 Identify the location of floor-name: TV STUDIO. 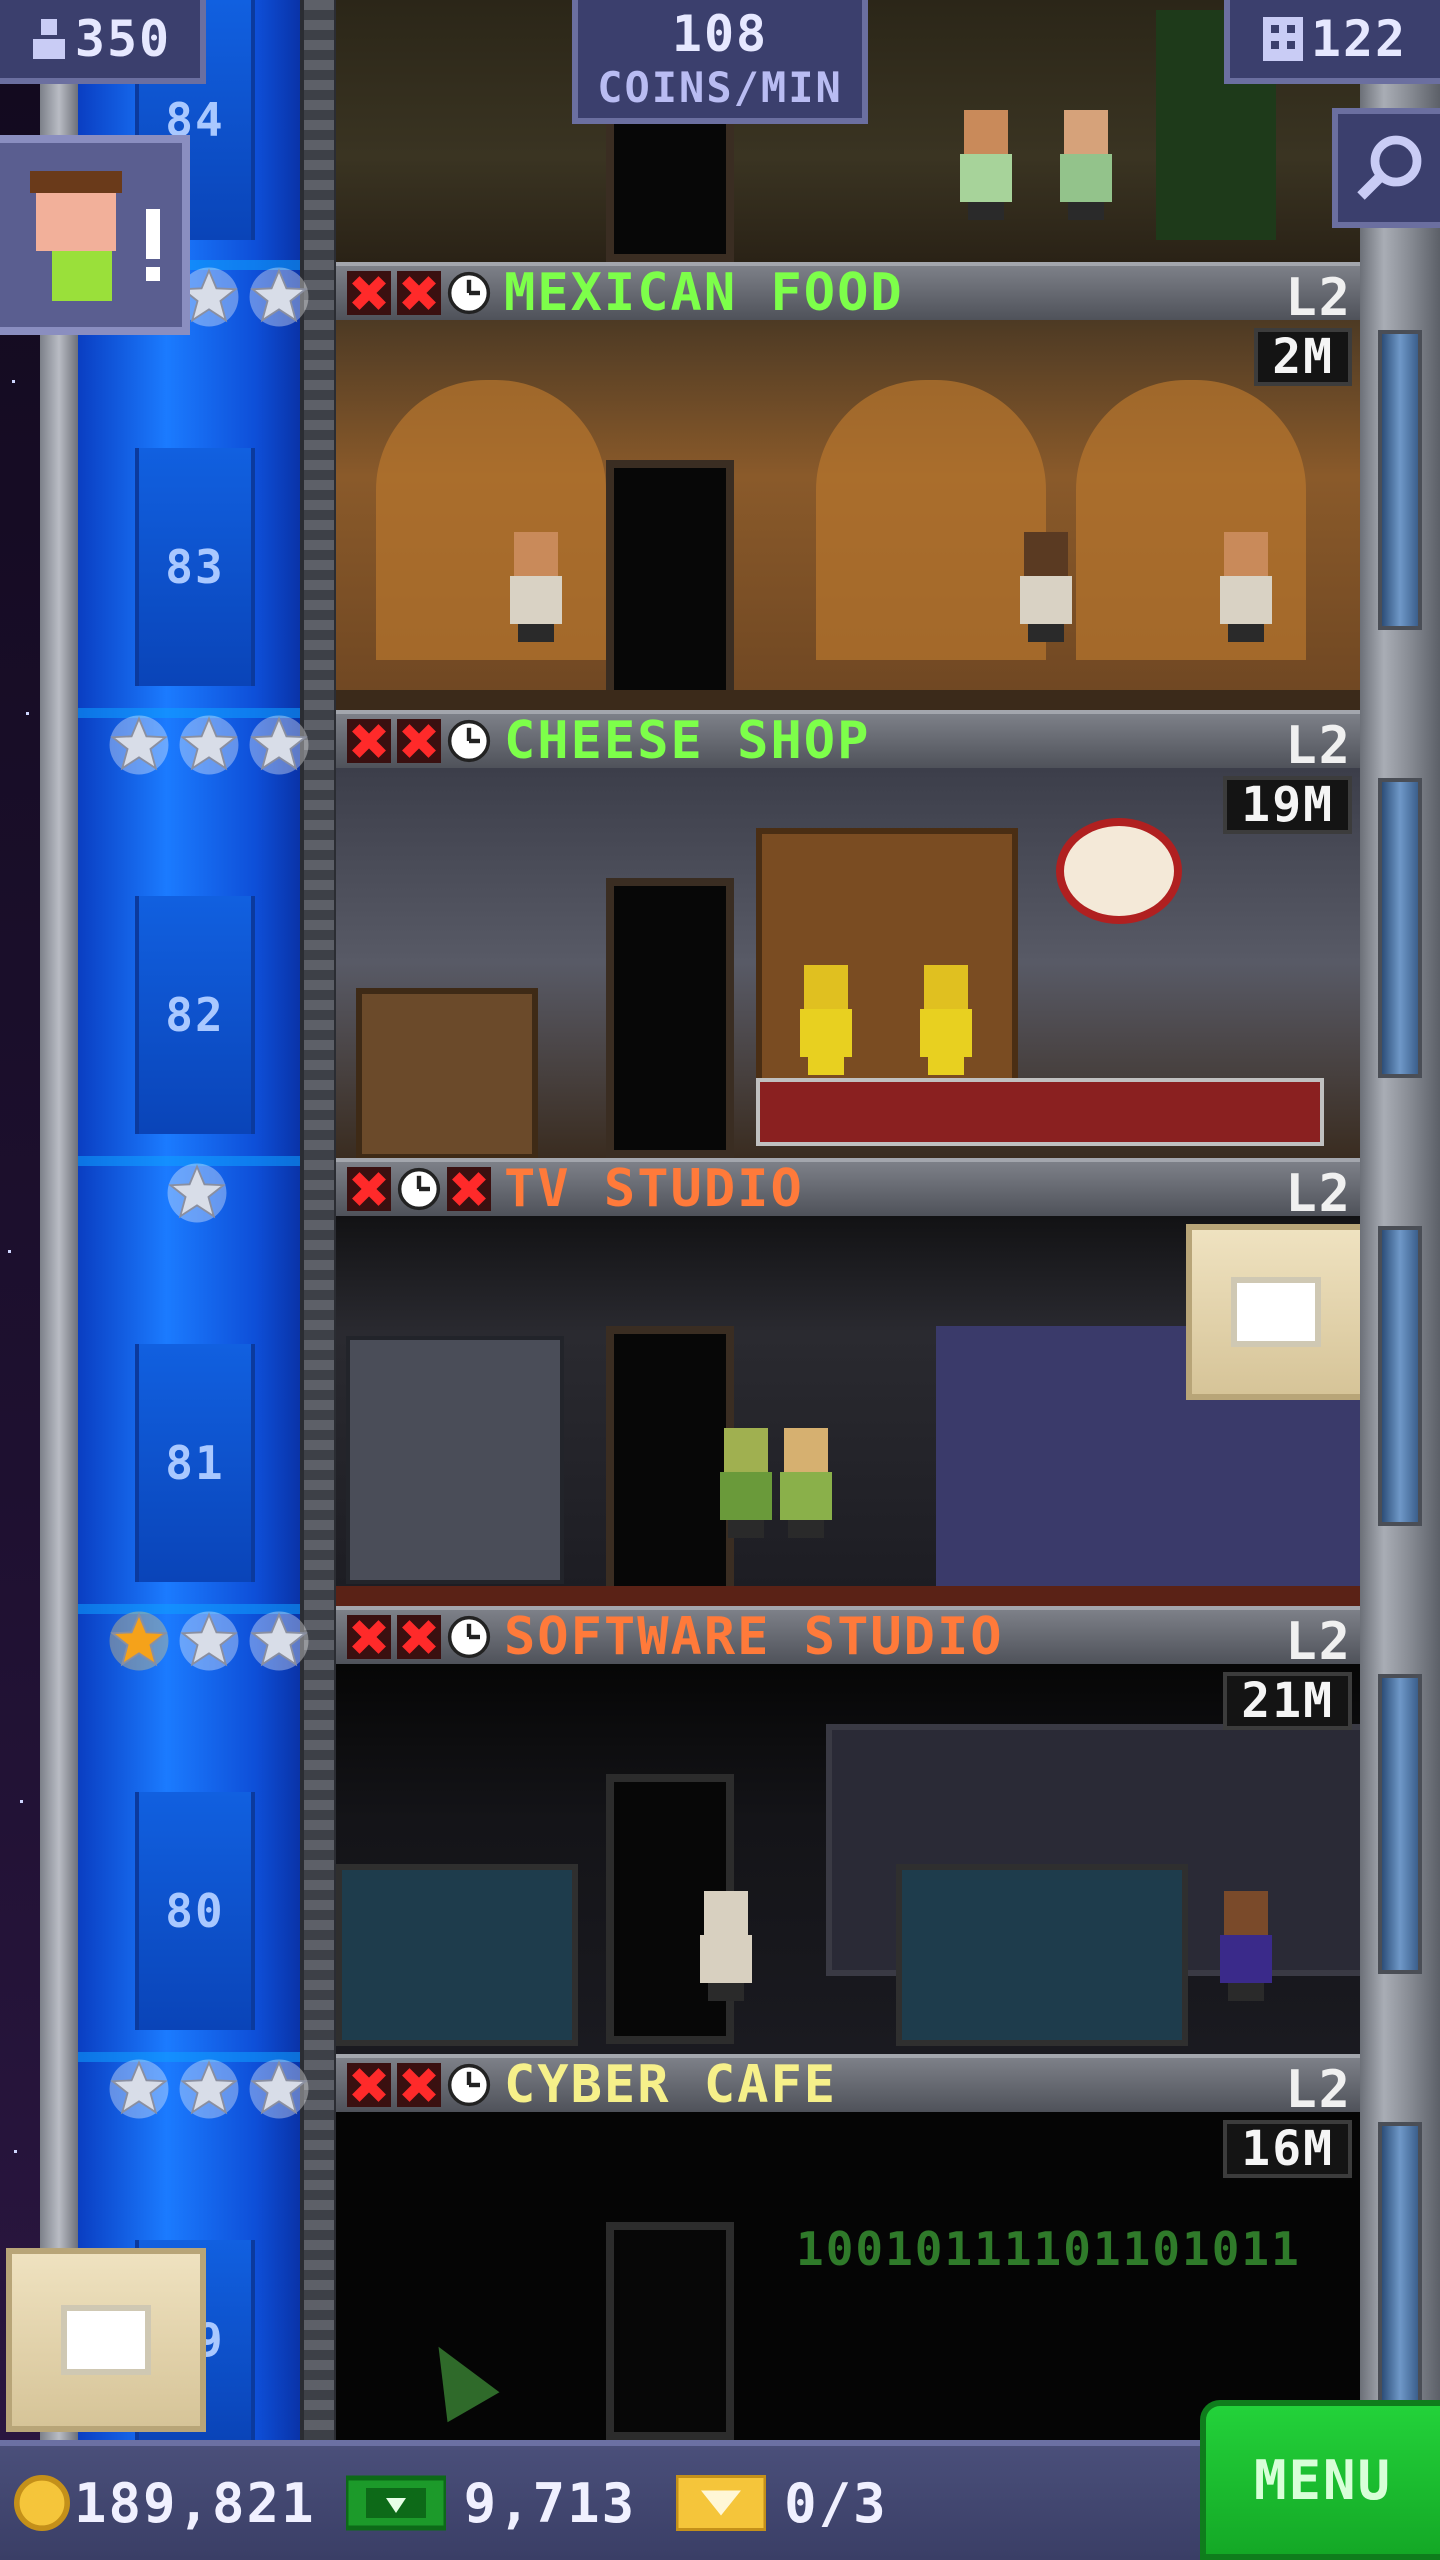
(654, 1189).